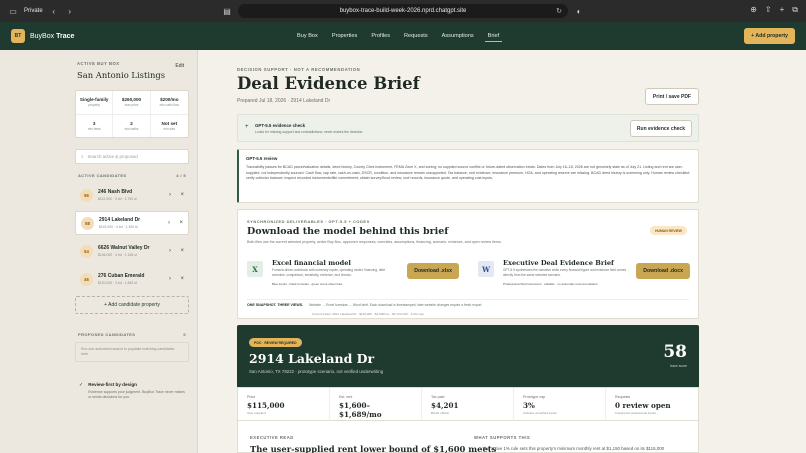  I want to click on add-property-button: + Add property, so click(769, 36).